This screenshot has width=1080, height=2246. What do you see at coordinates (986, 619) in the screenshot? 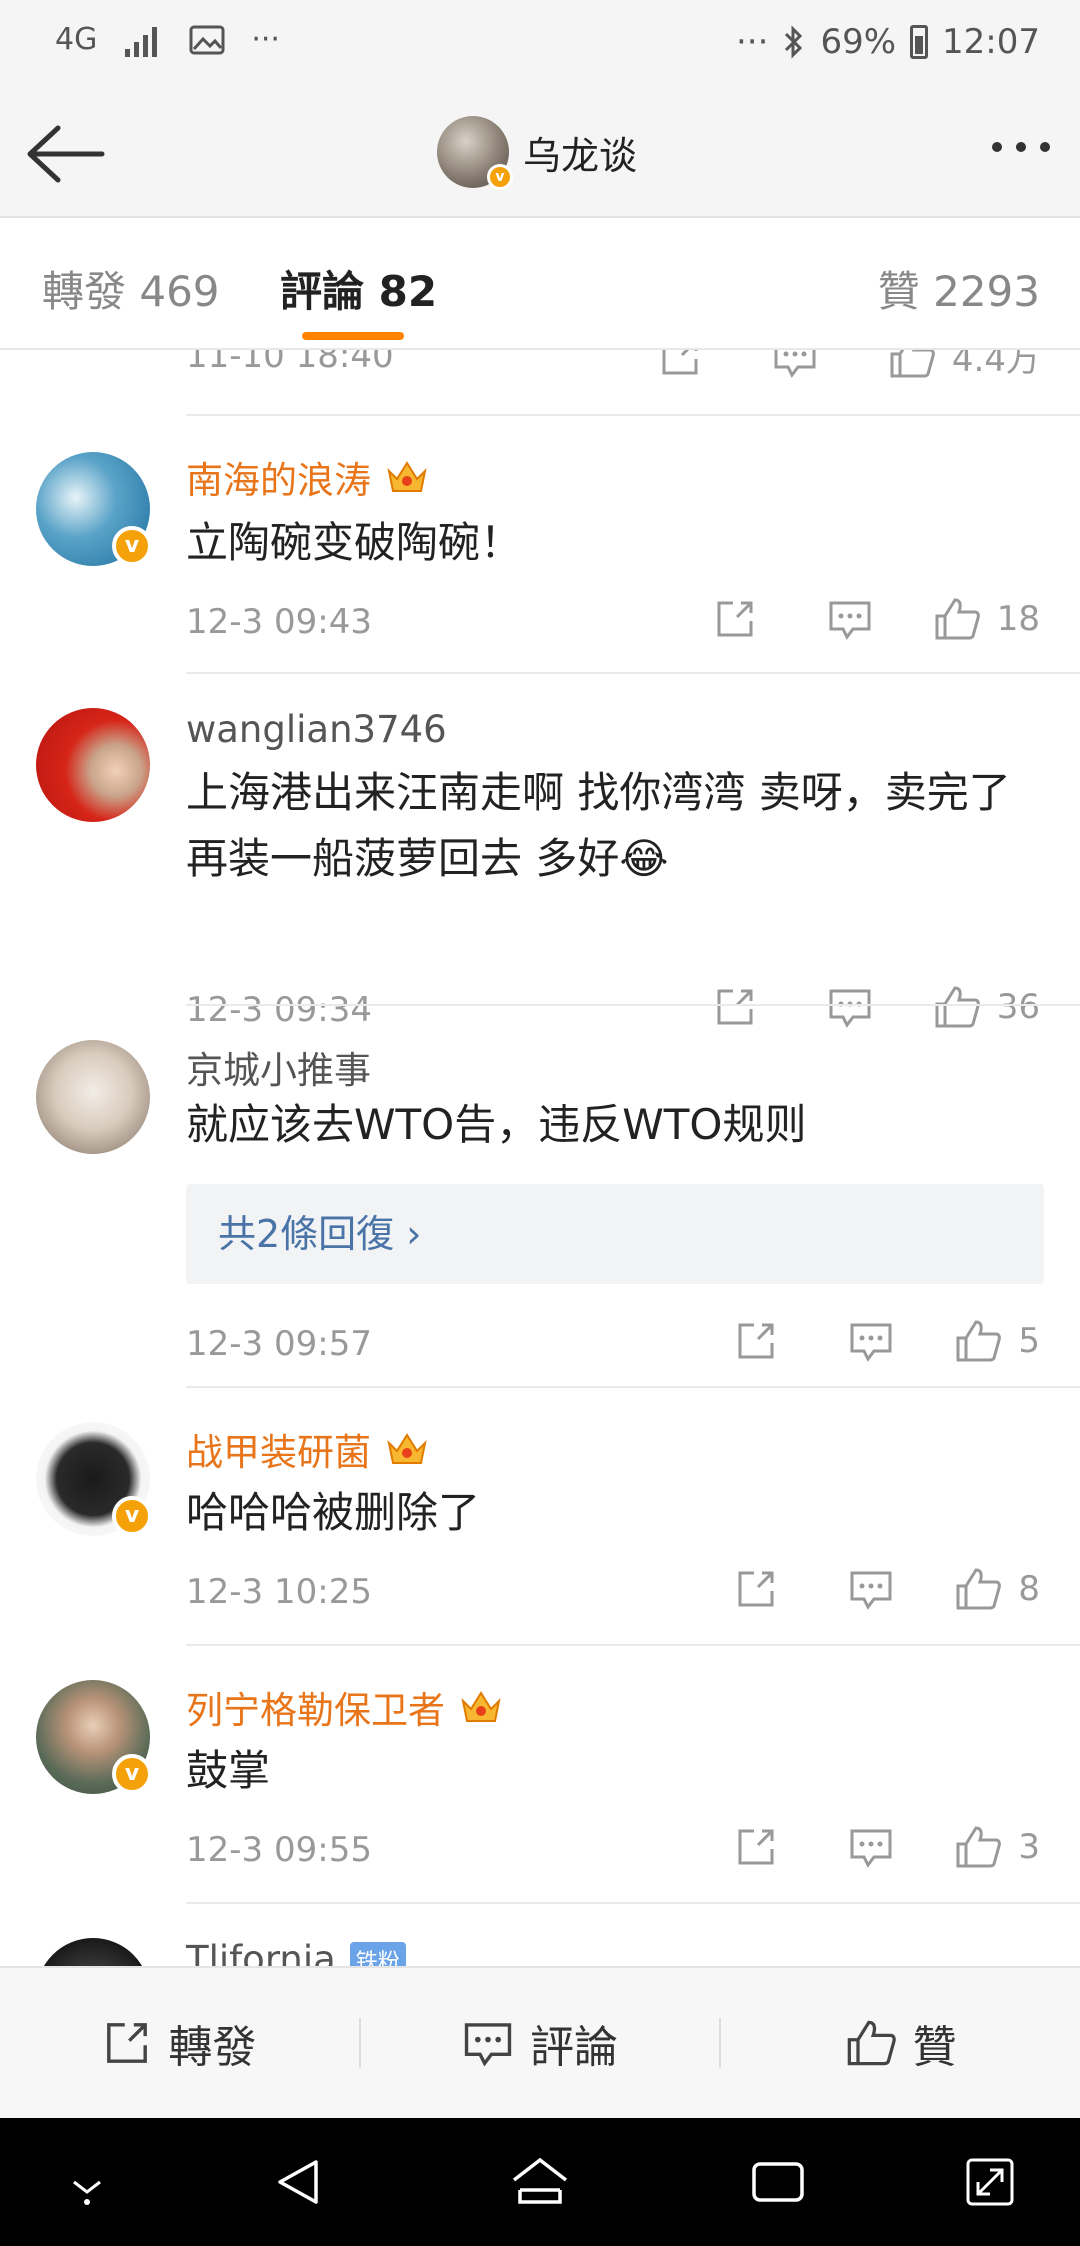
I see `like-button: 18` at bounding box center [986, 619].